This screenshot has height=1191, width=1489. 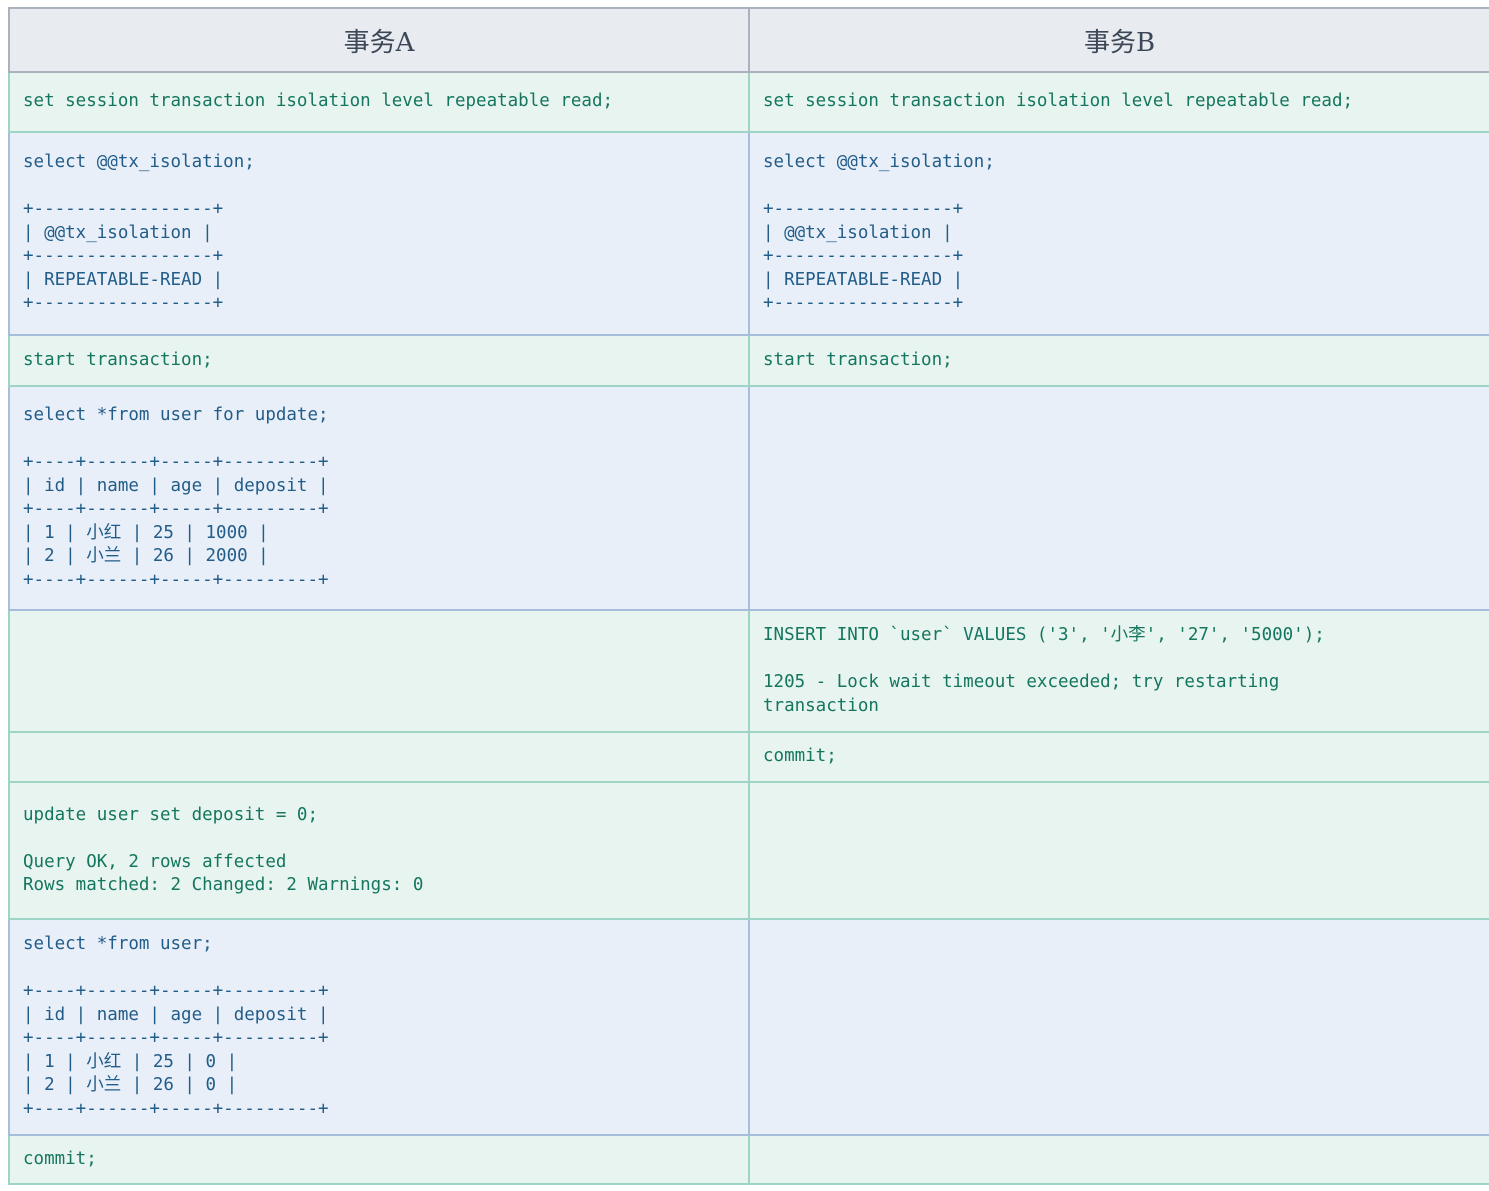 I want to click on transaction-b-cell: start transaction;, so click(x=1118, y=360).